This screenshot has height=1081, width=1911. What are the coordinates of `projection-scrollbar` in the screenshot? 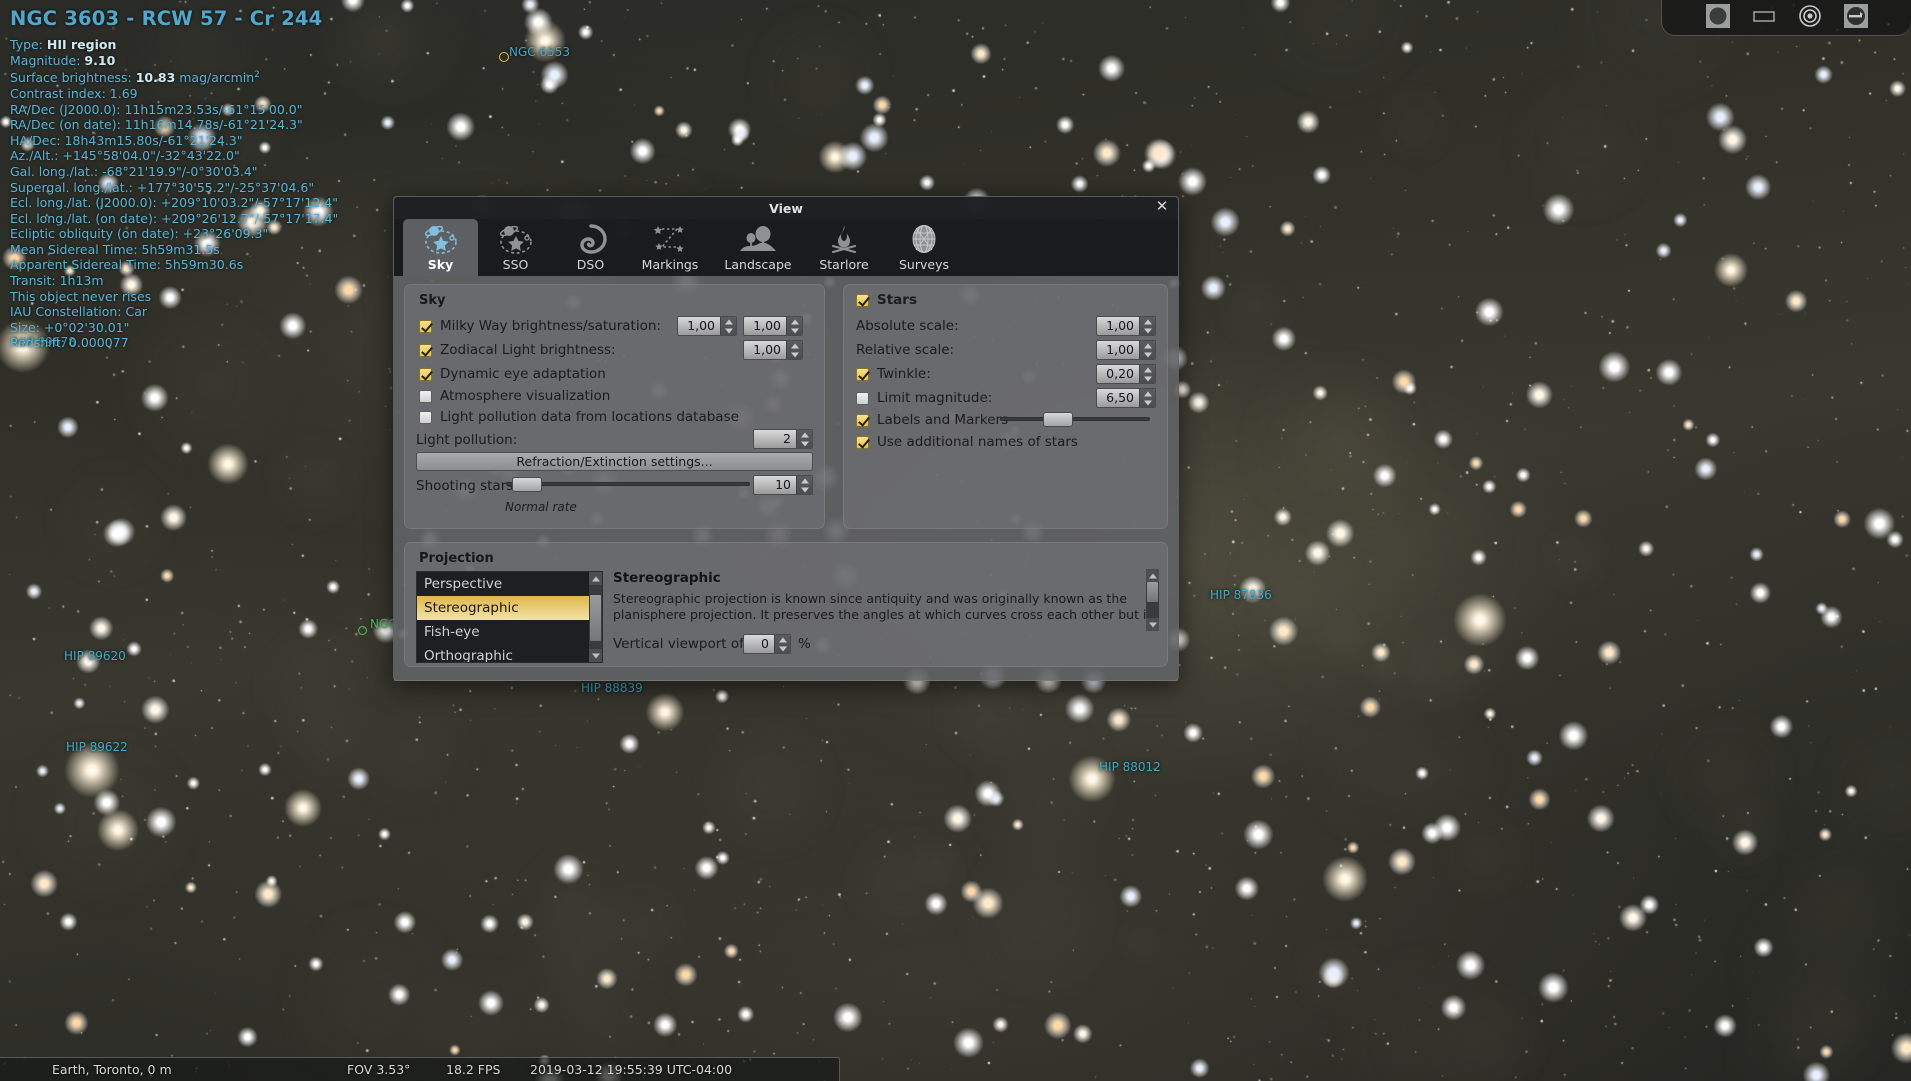 It's located at (595, 617).